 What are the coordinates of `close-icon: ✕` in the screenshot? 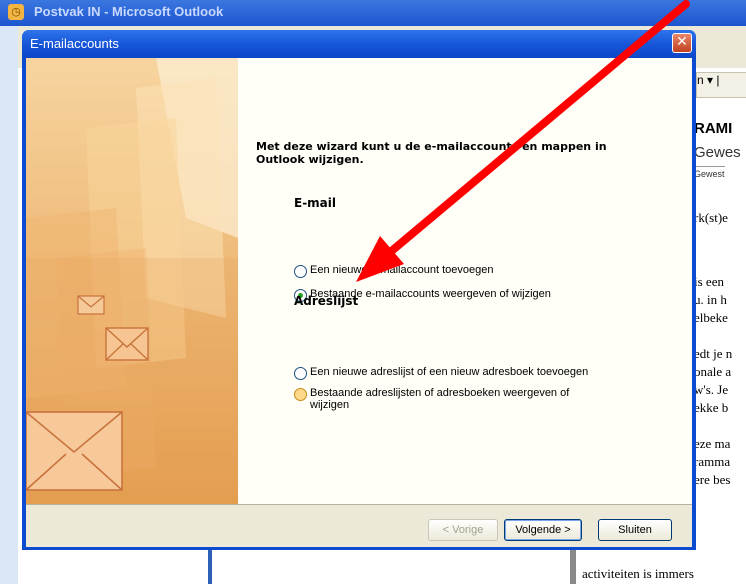 It's located at (682, 43).